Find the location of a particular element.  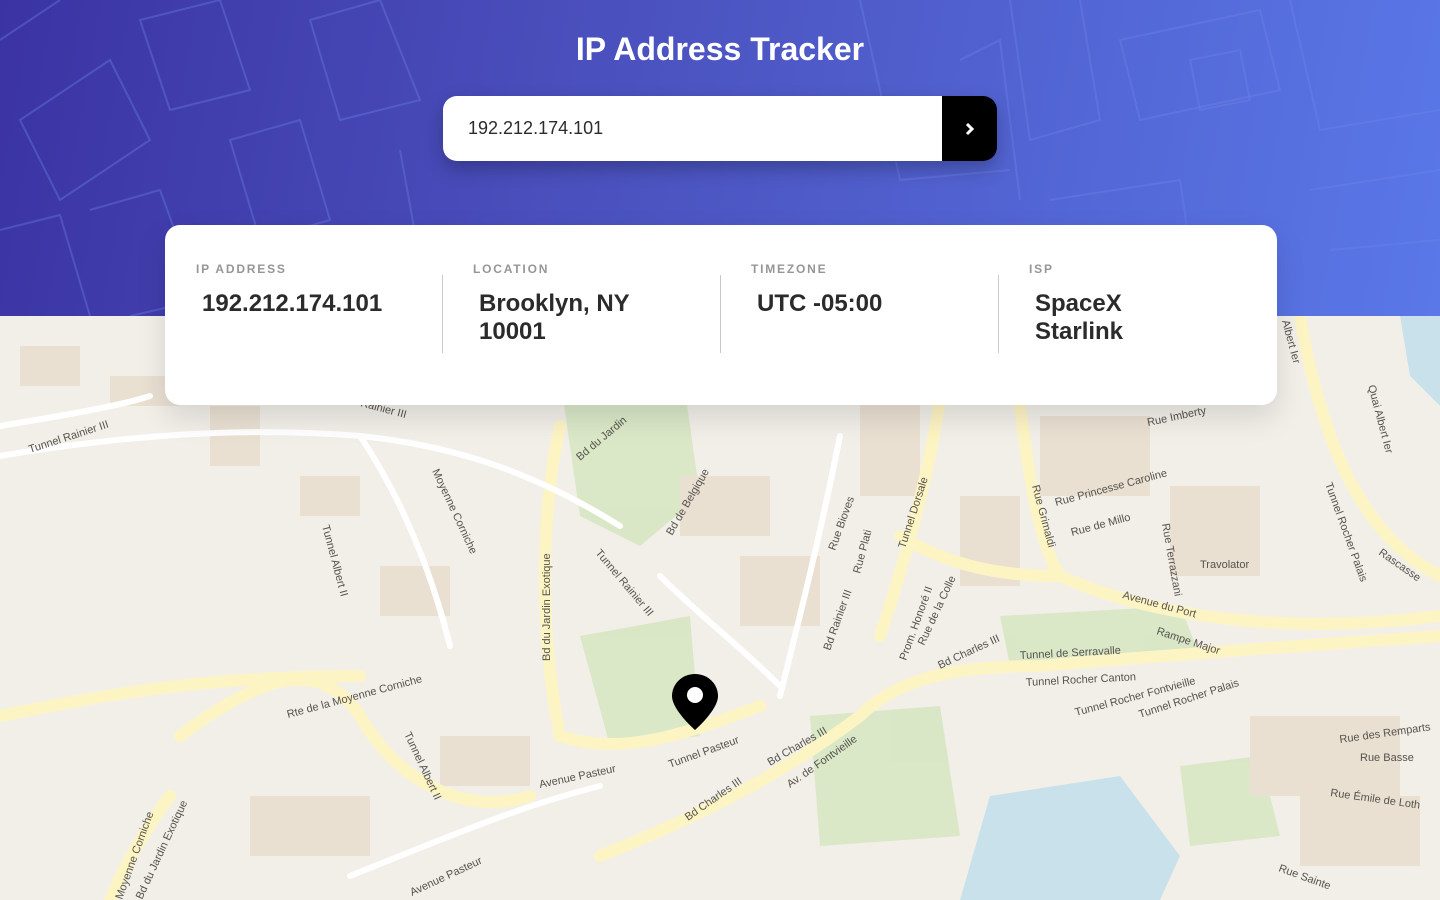

chevron-right-icon is located at coordinates (969, 128).